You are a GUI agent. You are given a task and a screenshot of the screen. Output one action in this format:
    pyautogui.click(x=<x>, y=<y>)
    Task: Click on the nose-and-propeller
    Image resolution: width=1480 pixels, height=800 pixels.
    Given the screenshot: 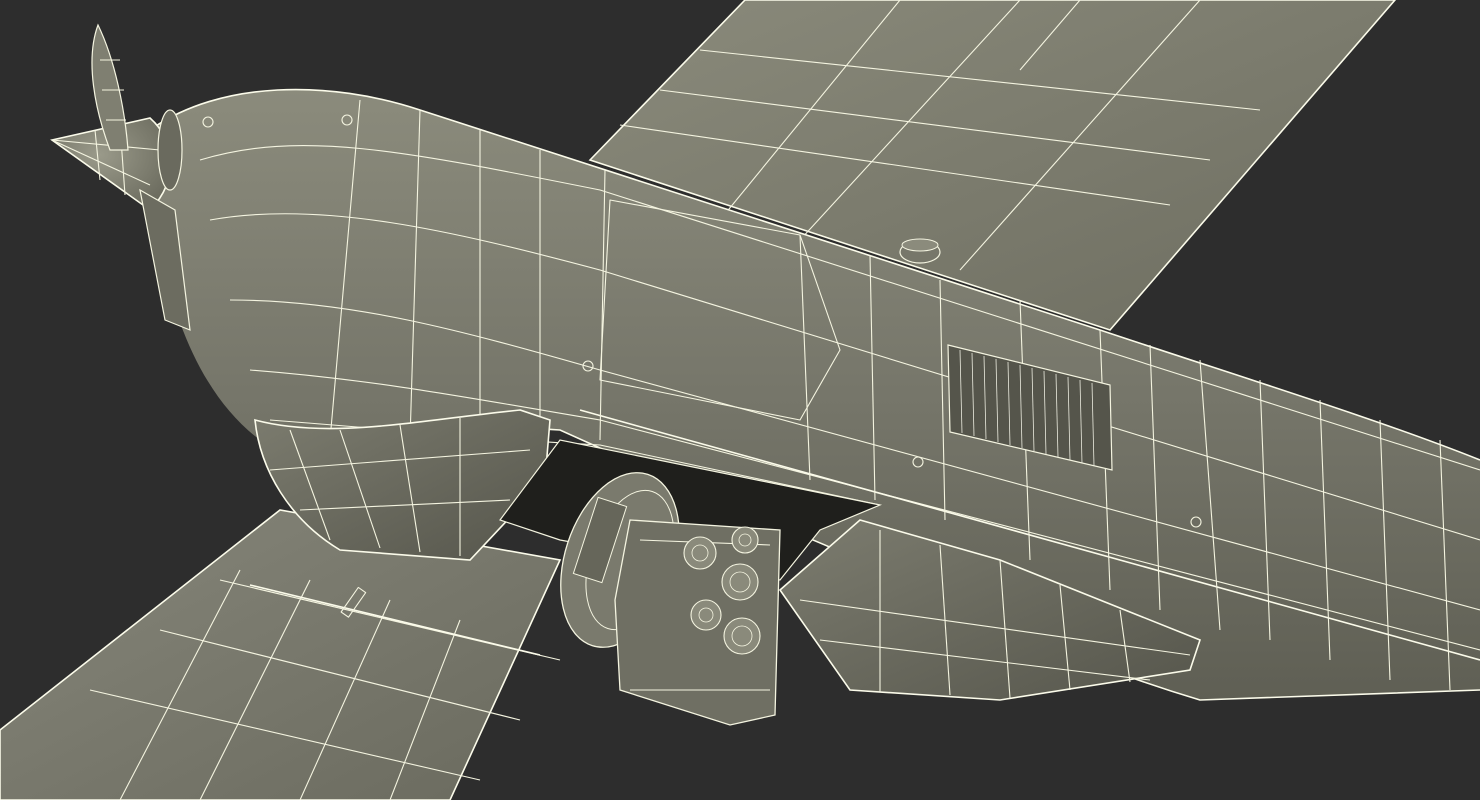 What is the action you would take?
    pyautogui.click(x=120, y=177)
    